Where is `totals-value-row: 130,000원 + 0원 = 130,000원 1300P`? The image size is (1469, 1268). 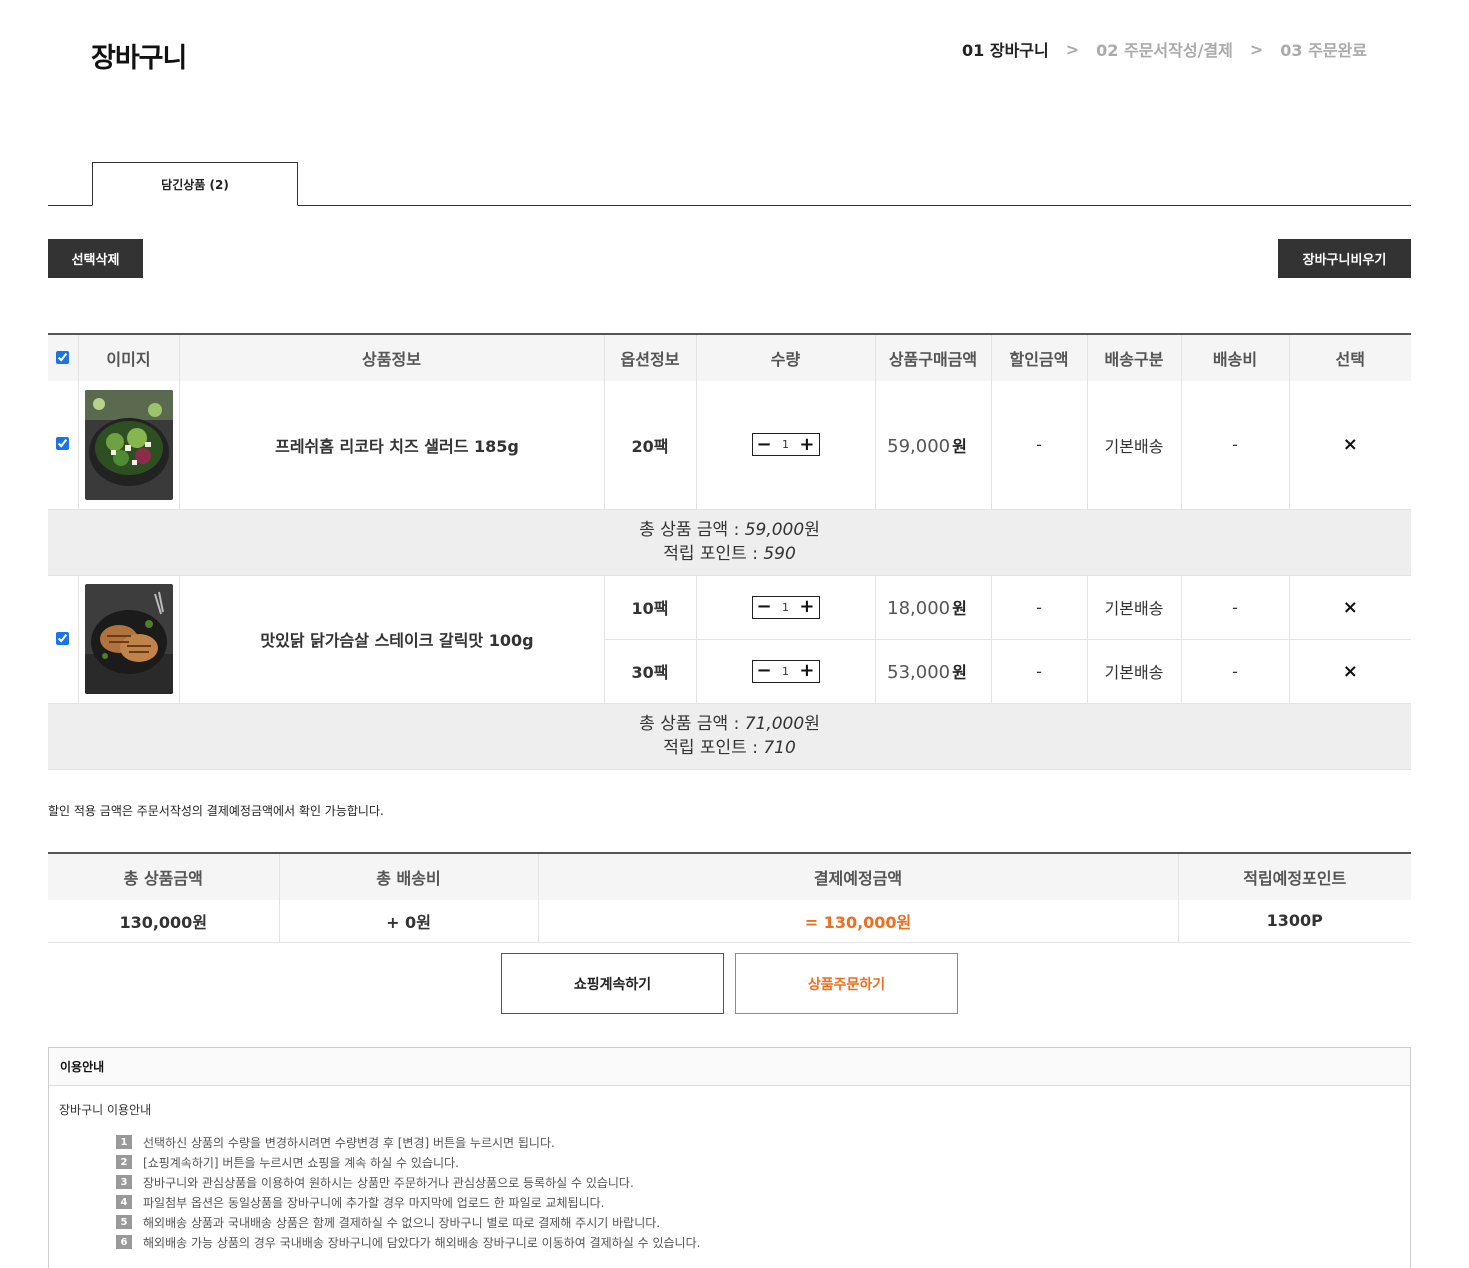 totals-value-row: 130,000원 + 0원 = 130,000원 1300P is located at coordinates (729, 921).